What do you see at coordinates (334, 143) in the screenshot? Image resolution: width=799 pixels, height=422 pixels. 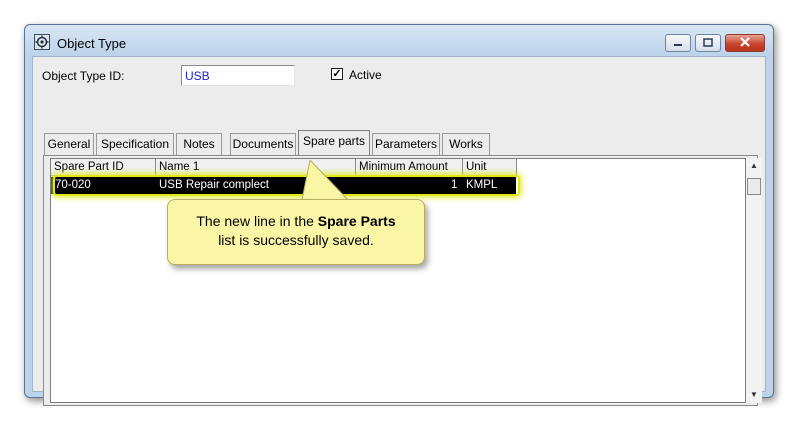 I see `tab-spare-parts: Spare parts` at bounding box center [334, 143].